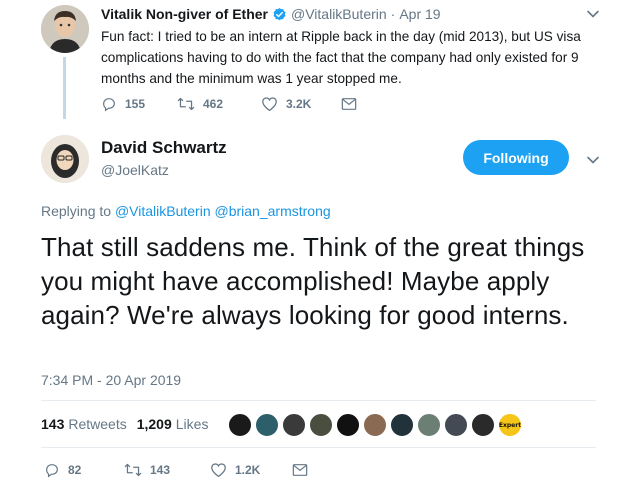 The height and width of the screenshot is (501, 642). What do you see at coordinates (163, 211) in the screenshot?
I see `mention-link: @VitalikButerin` at bounding box center [163, 211].